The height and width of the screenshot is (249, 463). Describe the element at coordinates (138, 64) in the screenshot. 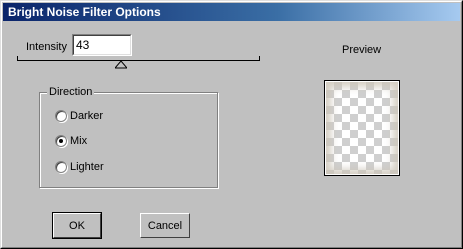

I see `intensity-slider` at that location.